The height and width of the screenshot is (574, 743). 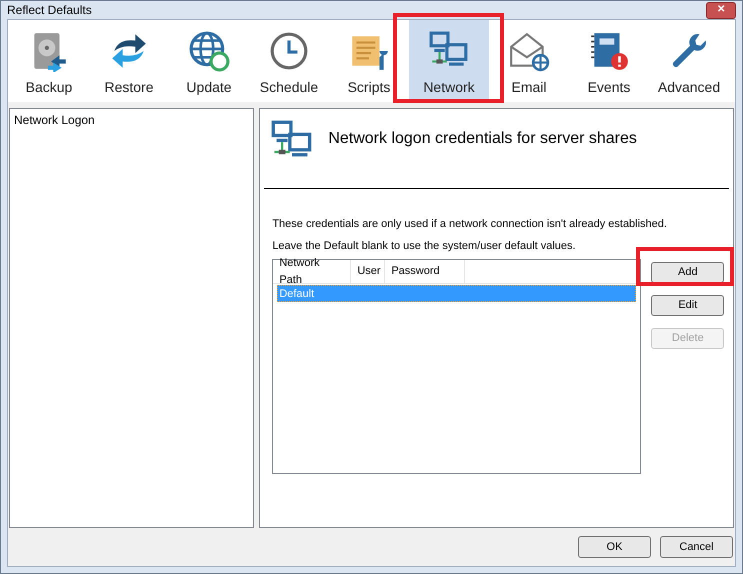 What do you see at coordinates (482, 139) in the screenshot?
I see `panel-title: Network logon credentials for server shares` at bounding box center [482, 139].